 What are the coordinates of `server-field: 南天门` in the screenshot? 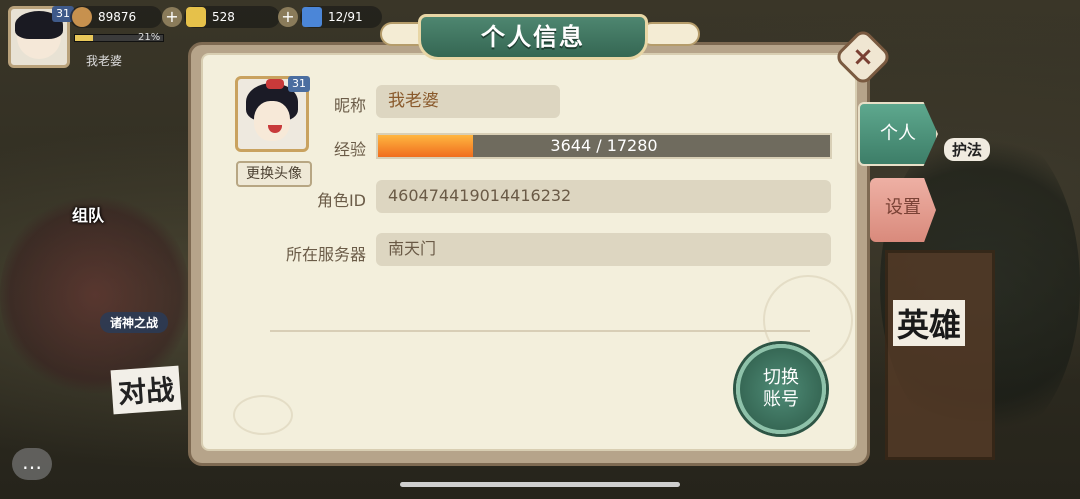 It's located at (603, 249).